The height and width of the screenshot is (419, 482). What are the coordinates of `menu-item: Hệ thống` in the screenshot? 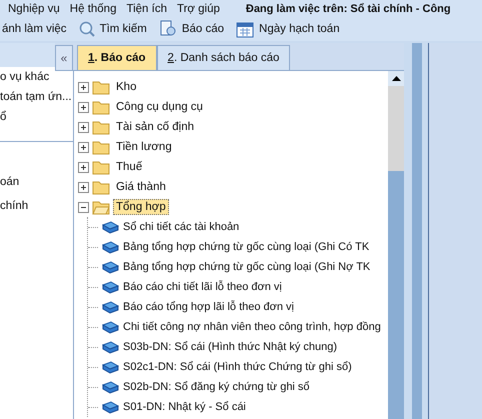 It's located at (93, 8).